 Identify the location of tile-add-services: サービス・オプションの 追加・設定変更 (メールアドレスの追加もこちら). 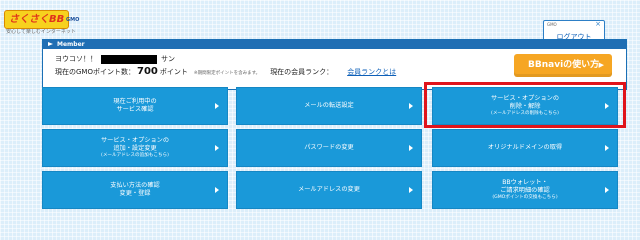
(135, 148).